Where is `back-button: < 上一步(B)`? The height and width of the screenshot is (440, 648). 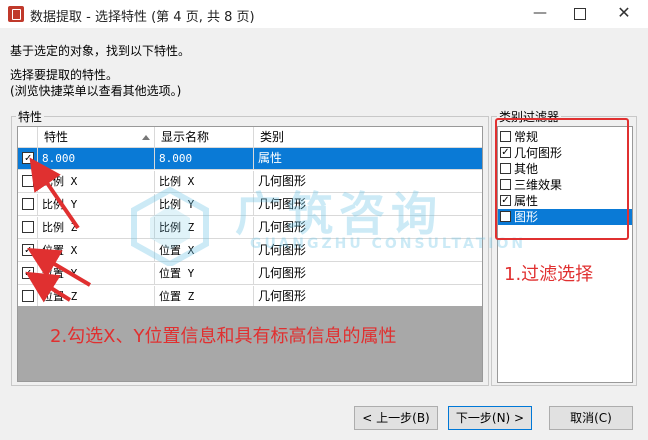
back-button: < 上一步(B) is located at coordinates (396, 418).